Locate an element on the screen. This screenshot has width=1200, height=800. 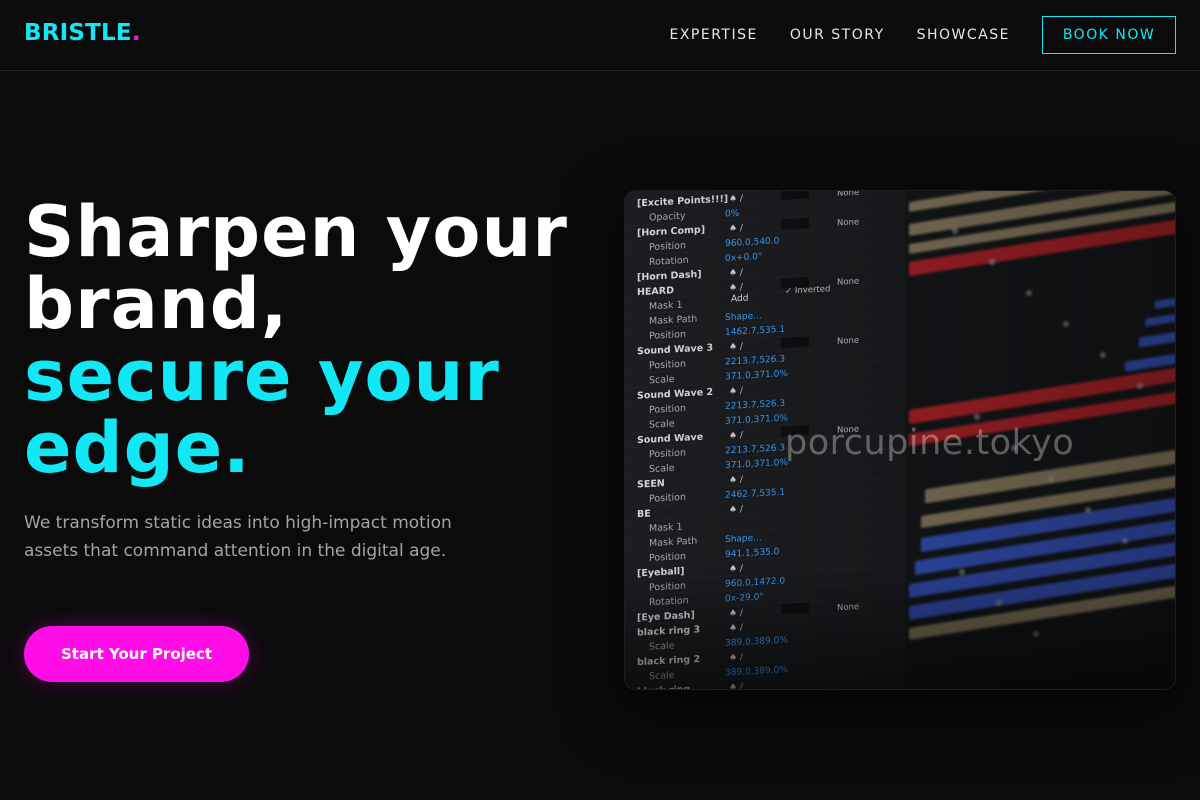
hero-title-accent-line-2: edge. is located at coordinates (137, 448).